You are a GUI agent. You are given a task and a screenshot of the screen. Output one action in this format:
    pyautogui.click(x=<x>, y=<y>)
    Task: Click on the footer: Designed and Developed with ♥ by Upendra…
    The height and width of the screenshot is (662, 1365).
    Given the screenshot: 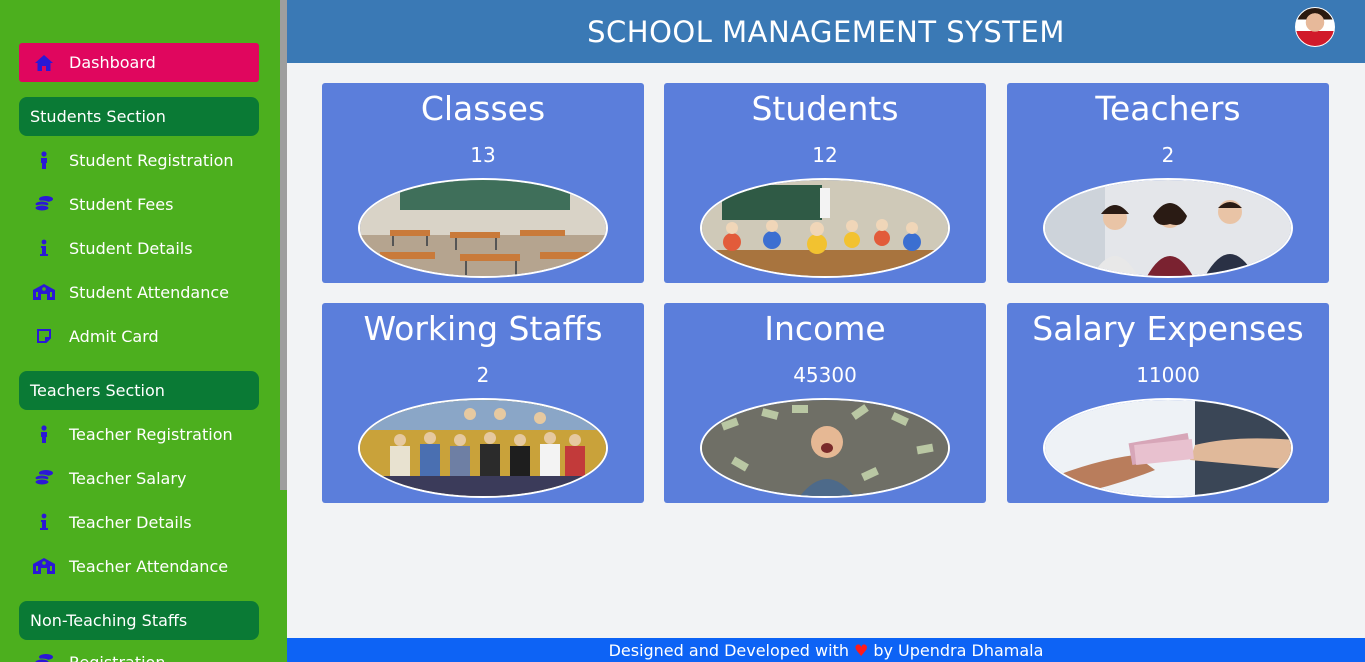 What is the action you would take?
    pyautogui.click(x=826, y=650)
    